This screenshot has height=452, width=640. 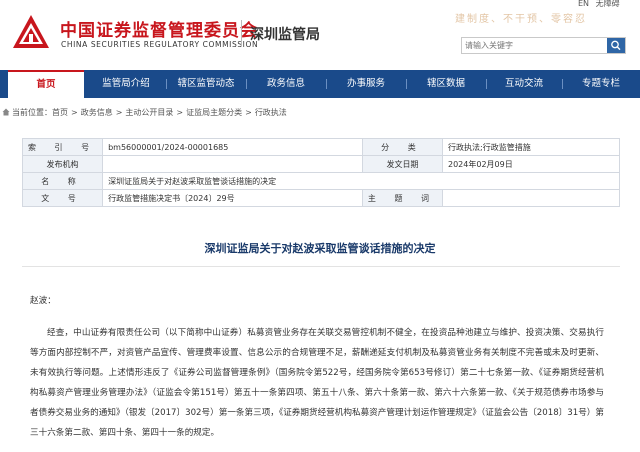 I want to click on table-row: 发布机构 发文日期 2024年02月09日, so click(x=320, y=164).